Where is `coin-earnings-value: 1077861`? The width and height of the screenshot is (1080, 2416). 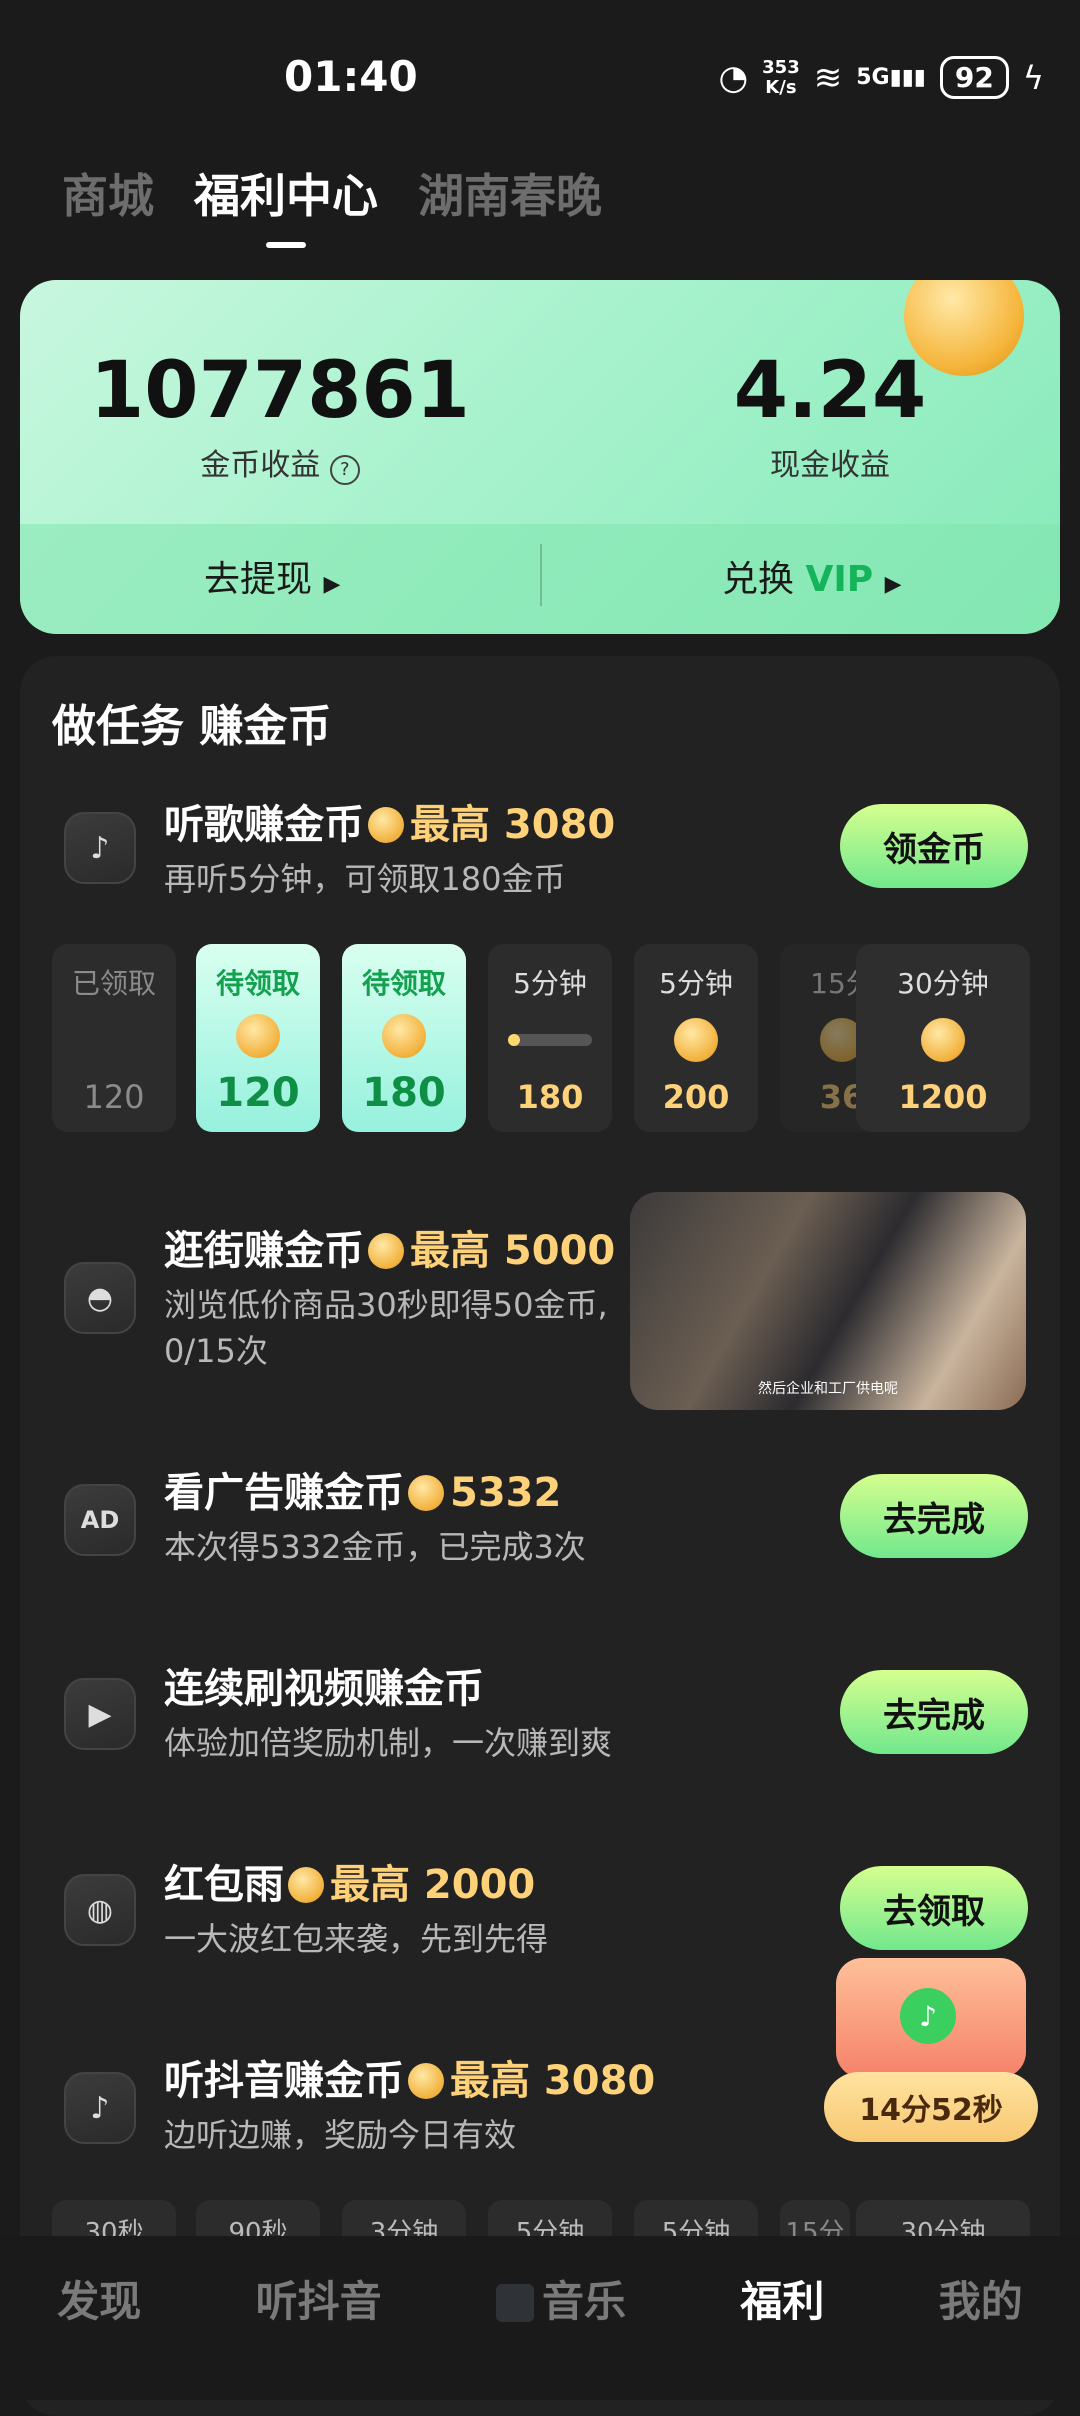
coin-earnings-value: 1077861 is located at coordinates (280, 391).